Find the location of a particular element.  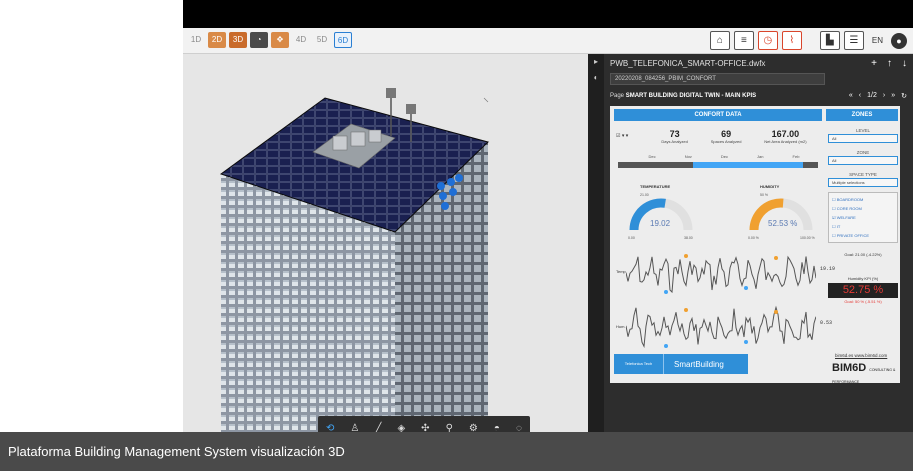

report-selector: 20220208_084256_PBIM_CONFORT is located at coordinates (717, 79).